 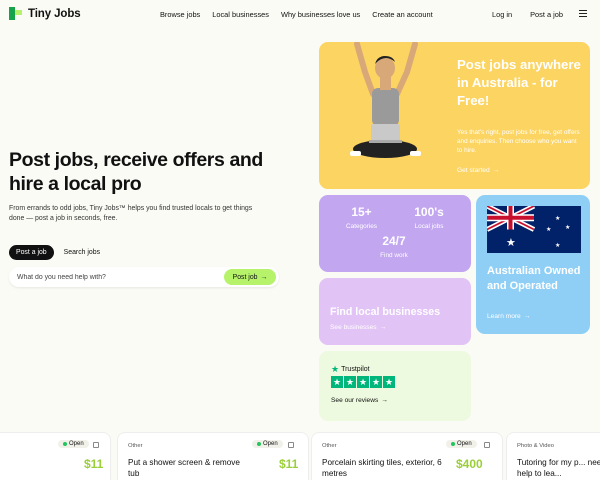 What do you see at coordinates (361, 226) in the screenshot?
I see `stat-label-categories: Categories` at bounding box center [361, 226].